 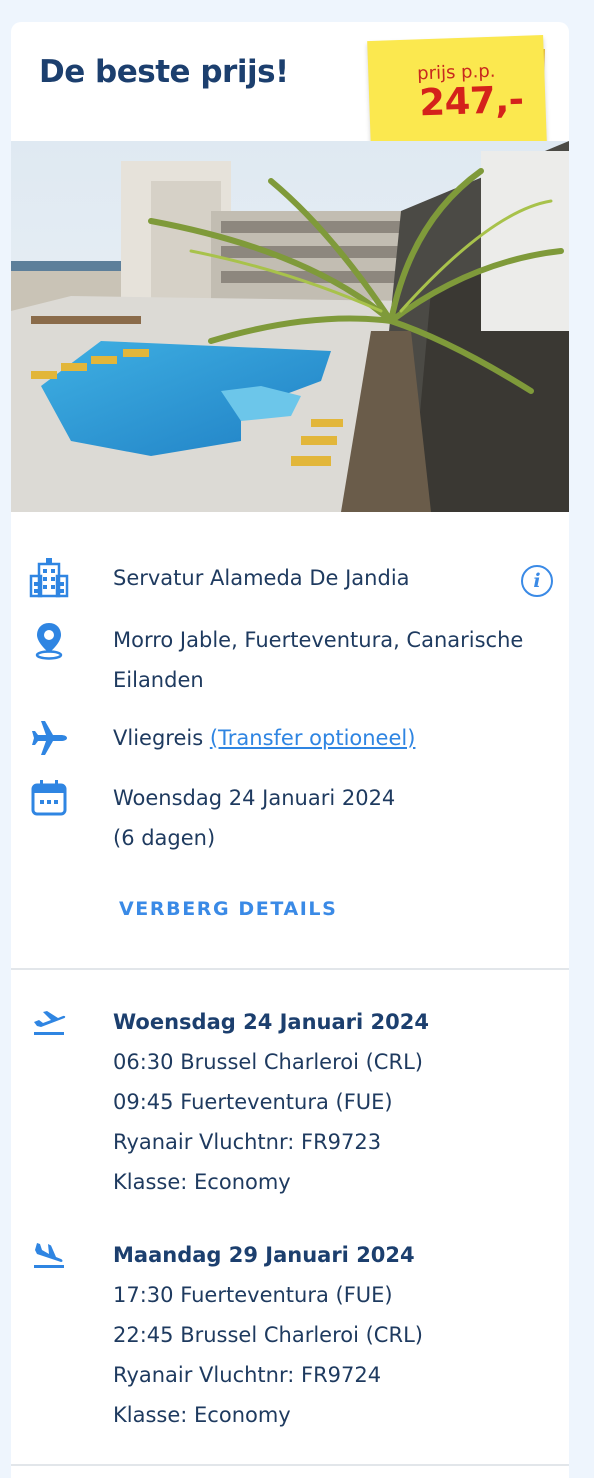 What do you see at coordinates (49, 798) in the screenshot?
I see `calendar-icon` at bounding box center [49, 798].